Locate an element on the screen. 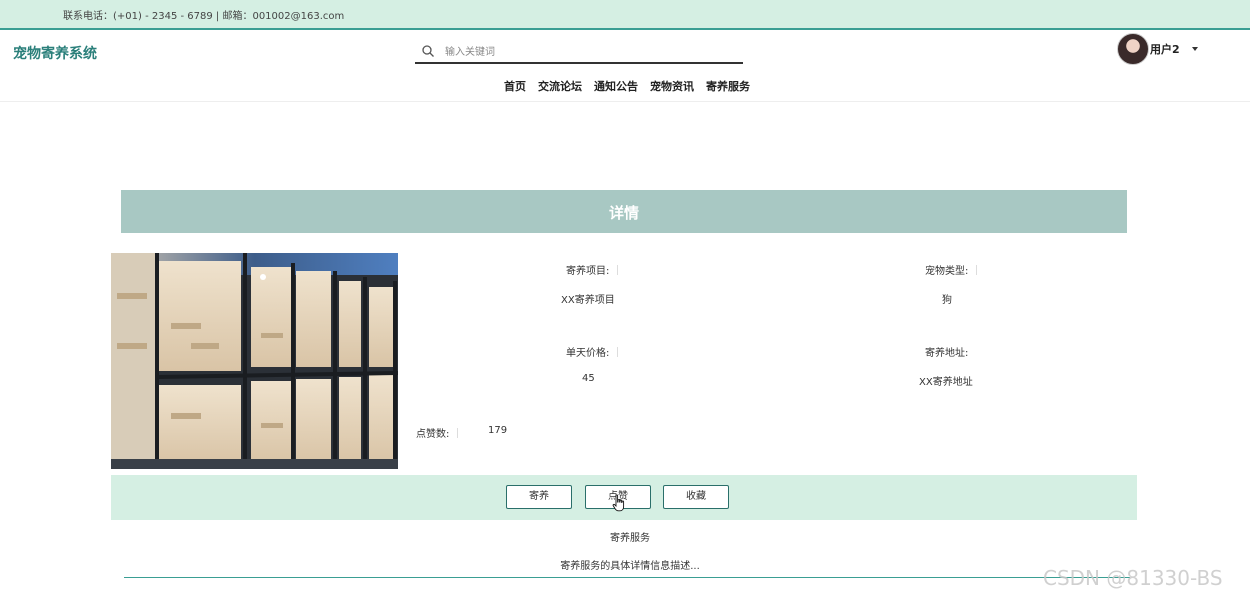  service-title: 寄养服务 is located at coordinates (630, 538).